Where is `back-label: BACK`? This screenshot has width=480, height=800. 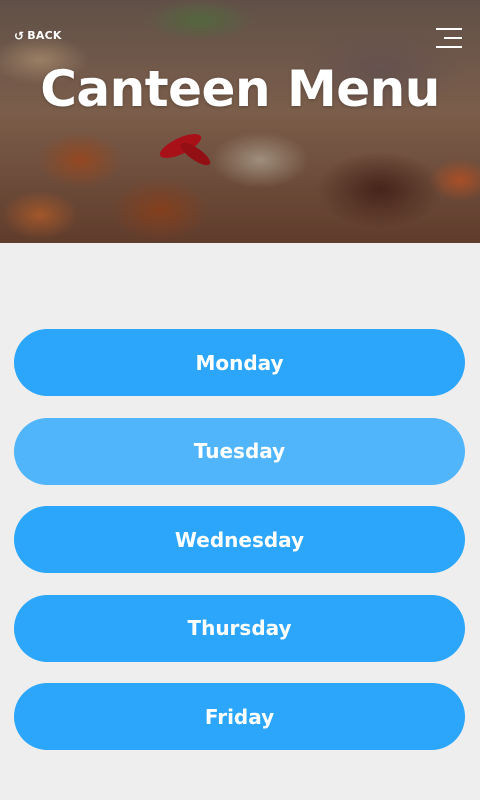
back-label: BACK is located at coordinates (44, 35).